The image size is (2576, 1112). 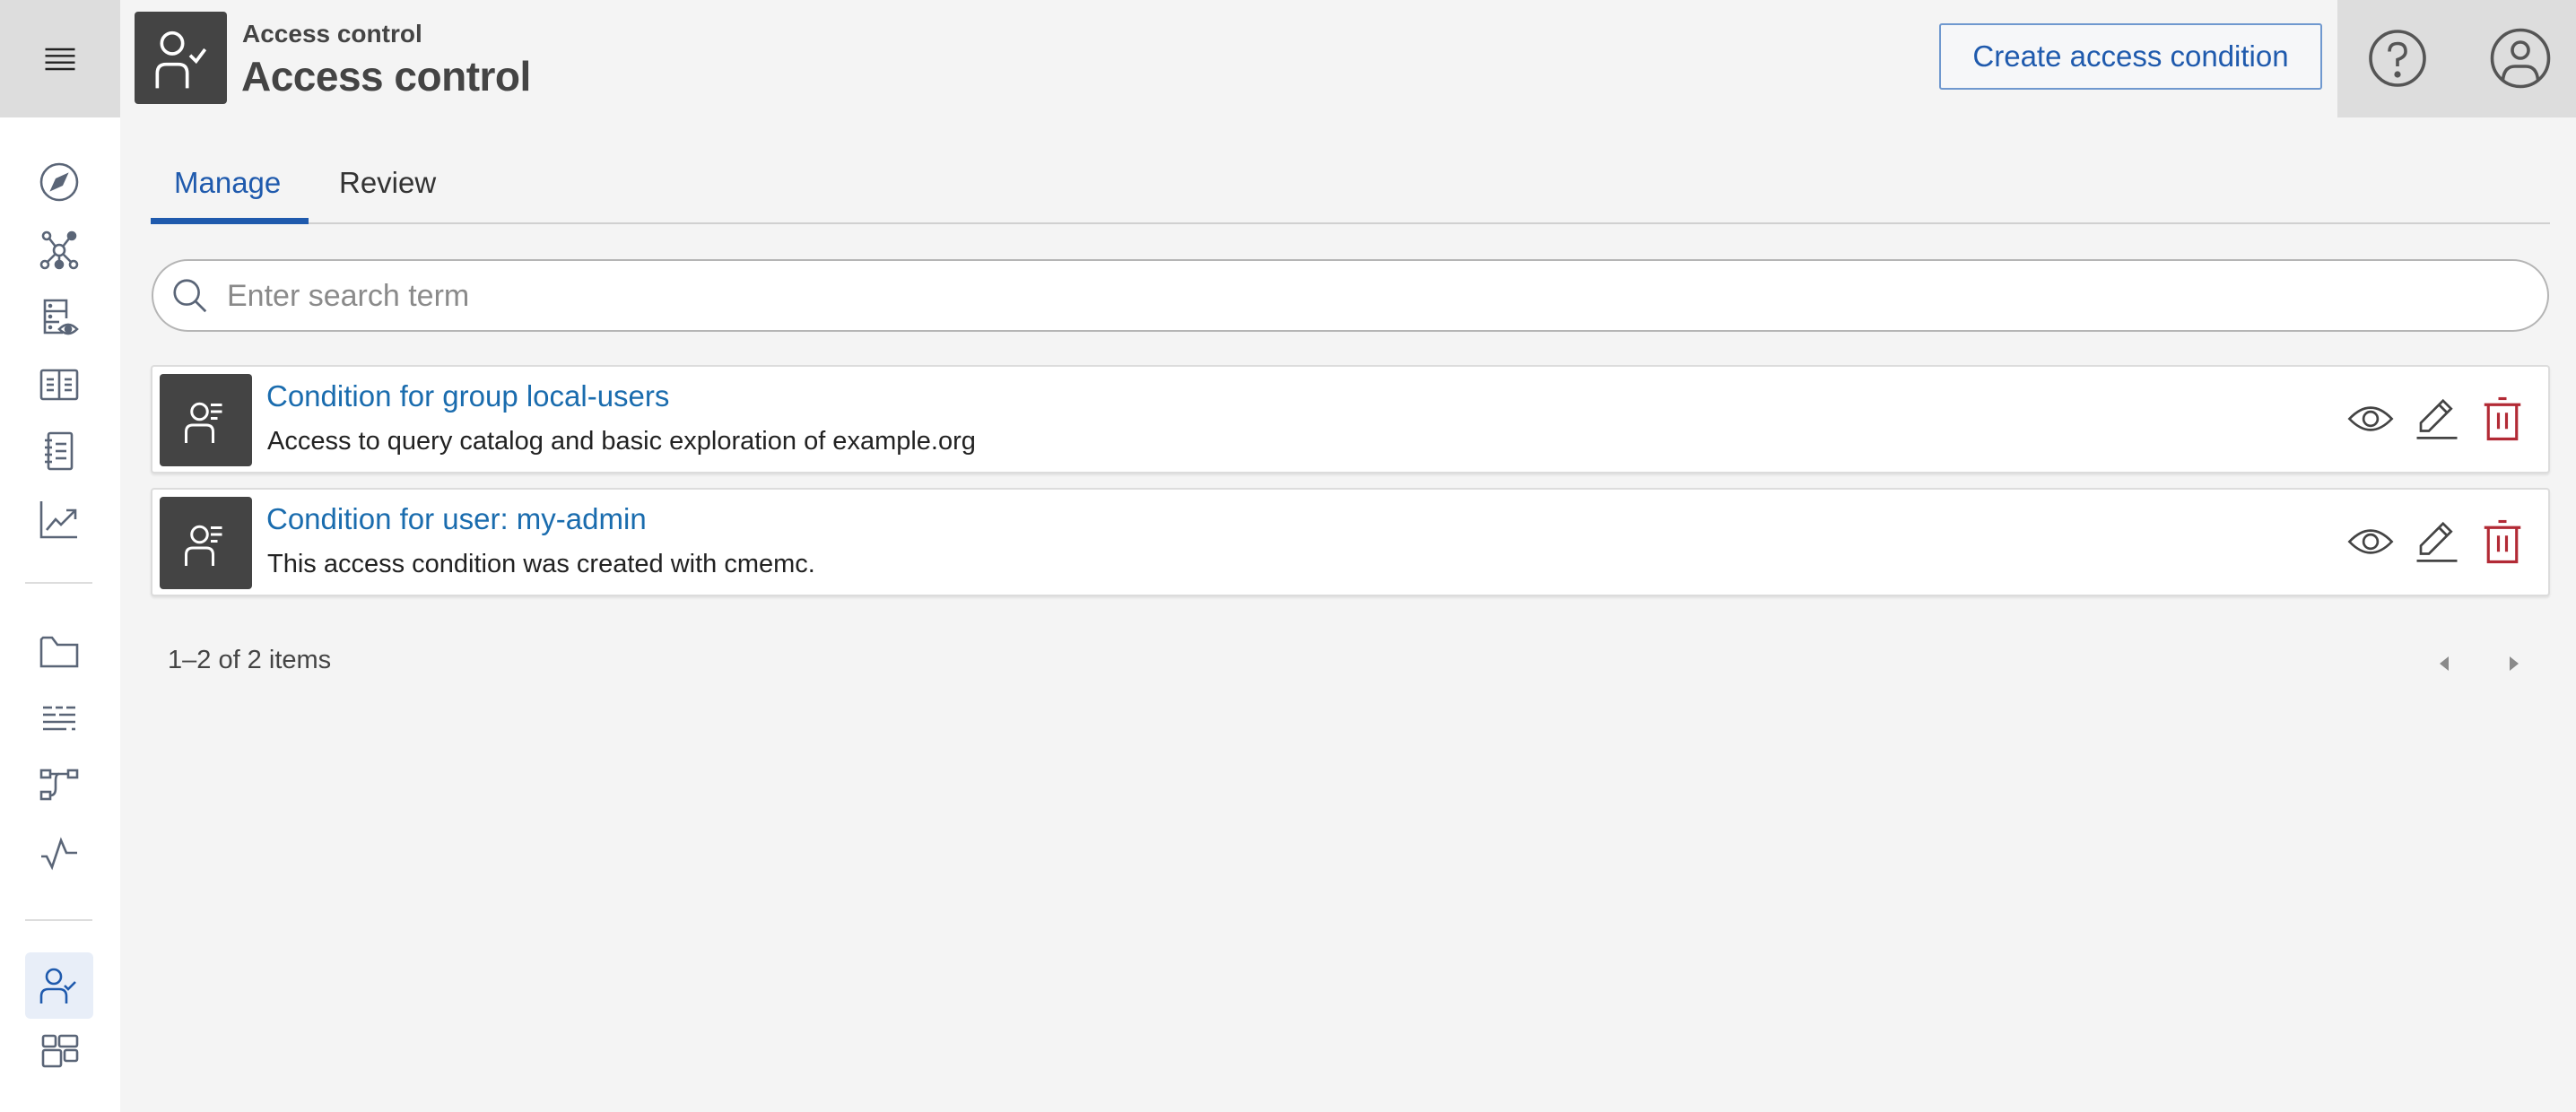 I want to click on search-input, so click(x=1375, y=296).